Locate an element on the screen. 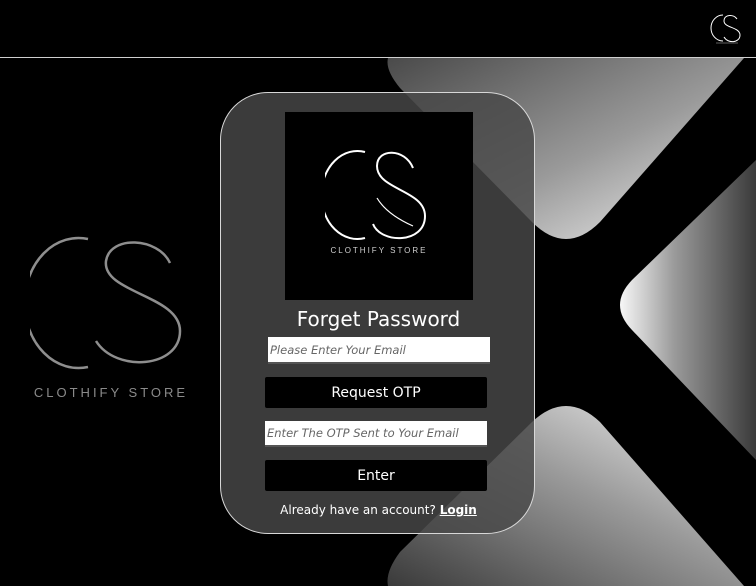 The height and width of the screenshot is (586, 756). page-title: Forget Password is located at coordinates (378, 319).